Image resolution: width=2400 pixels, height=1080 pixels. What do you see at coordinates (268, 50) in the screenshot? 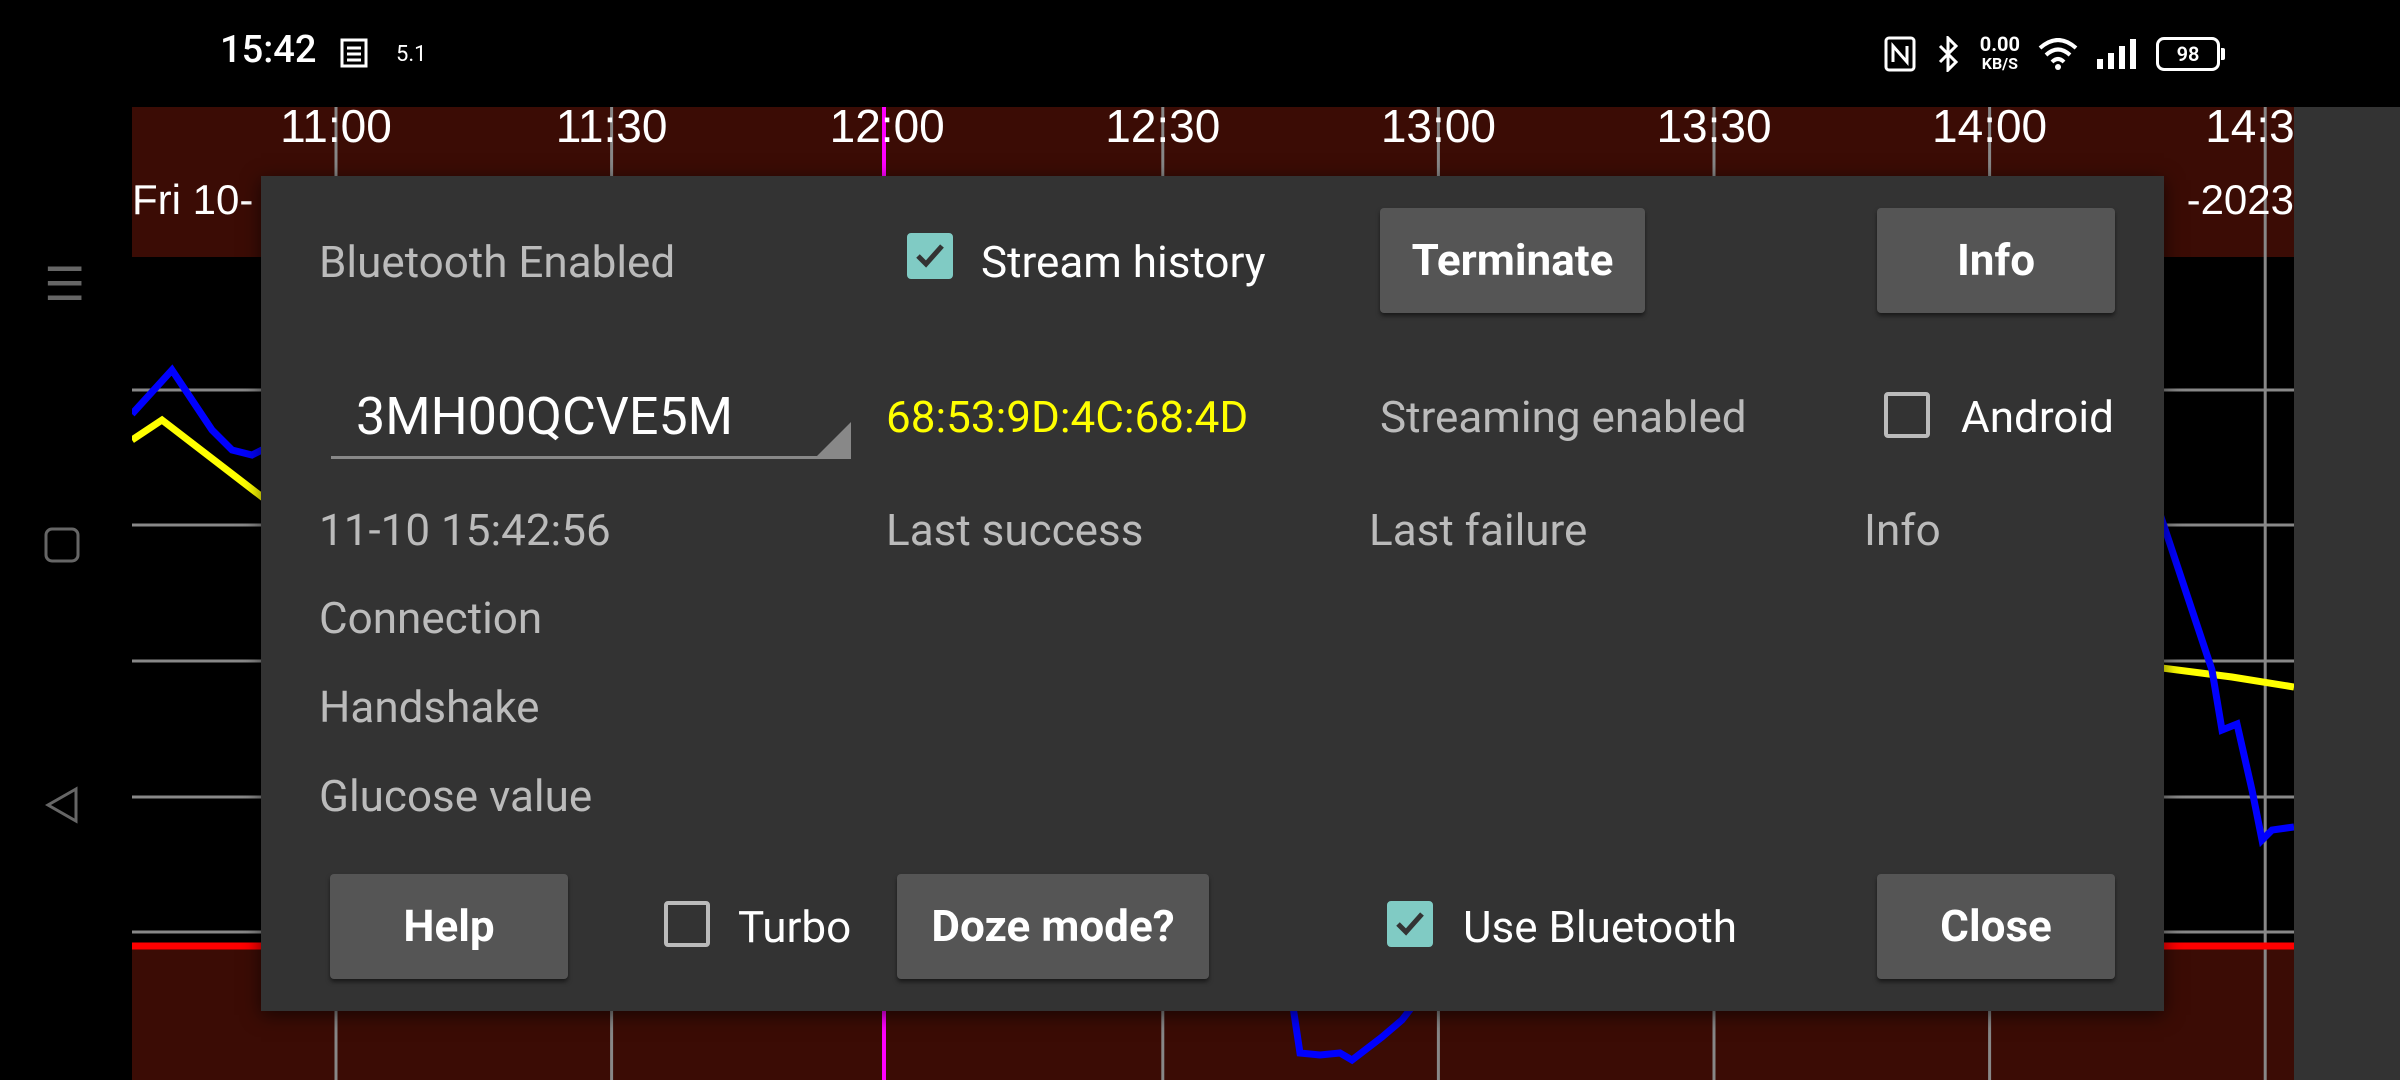
I see `status-time: 15:42` at bounding box center [268, 50].